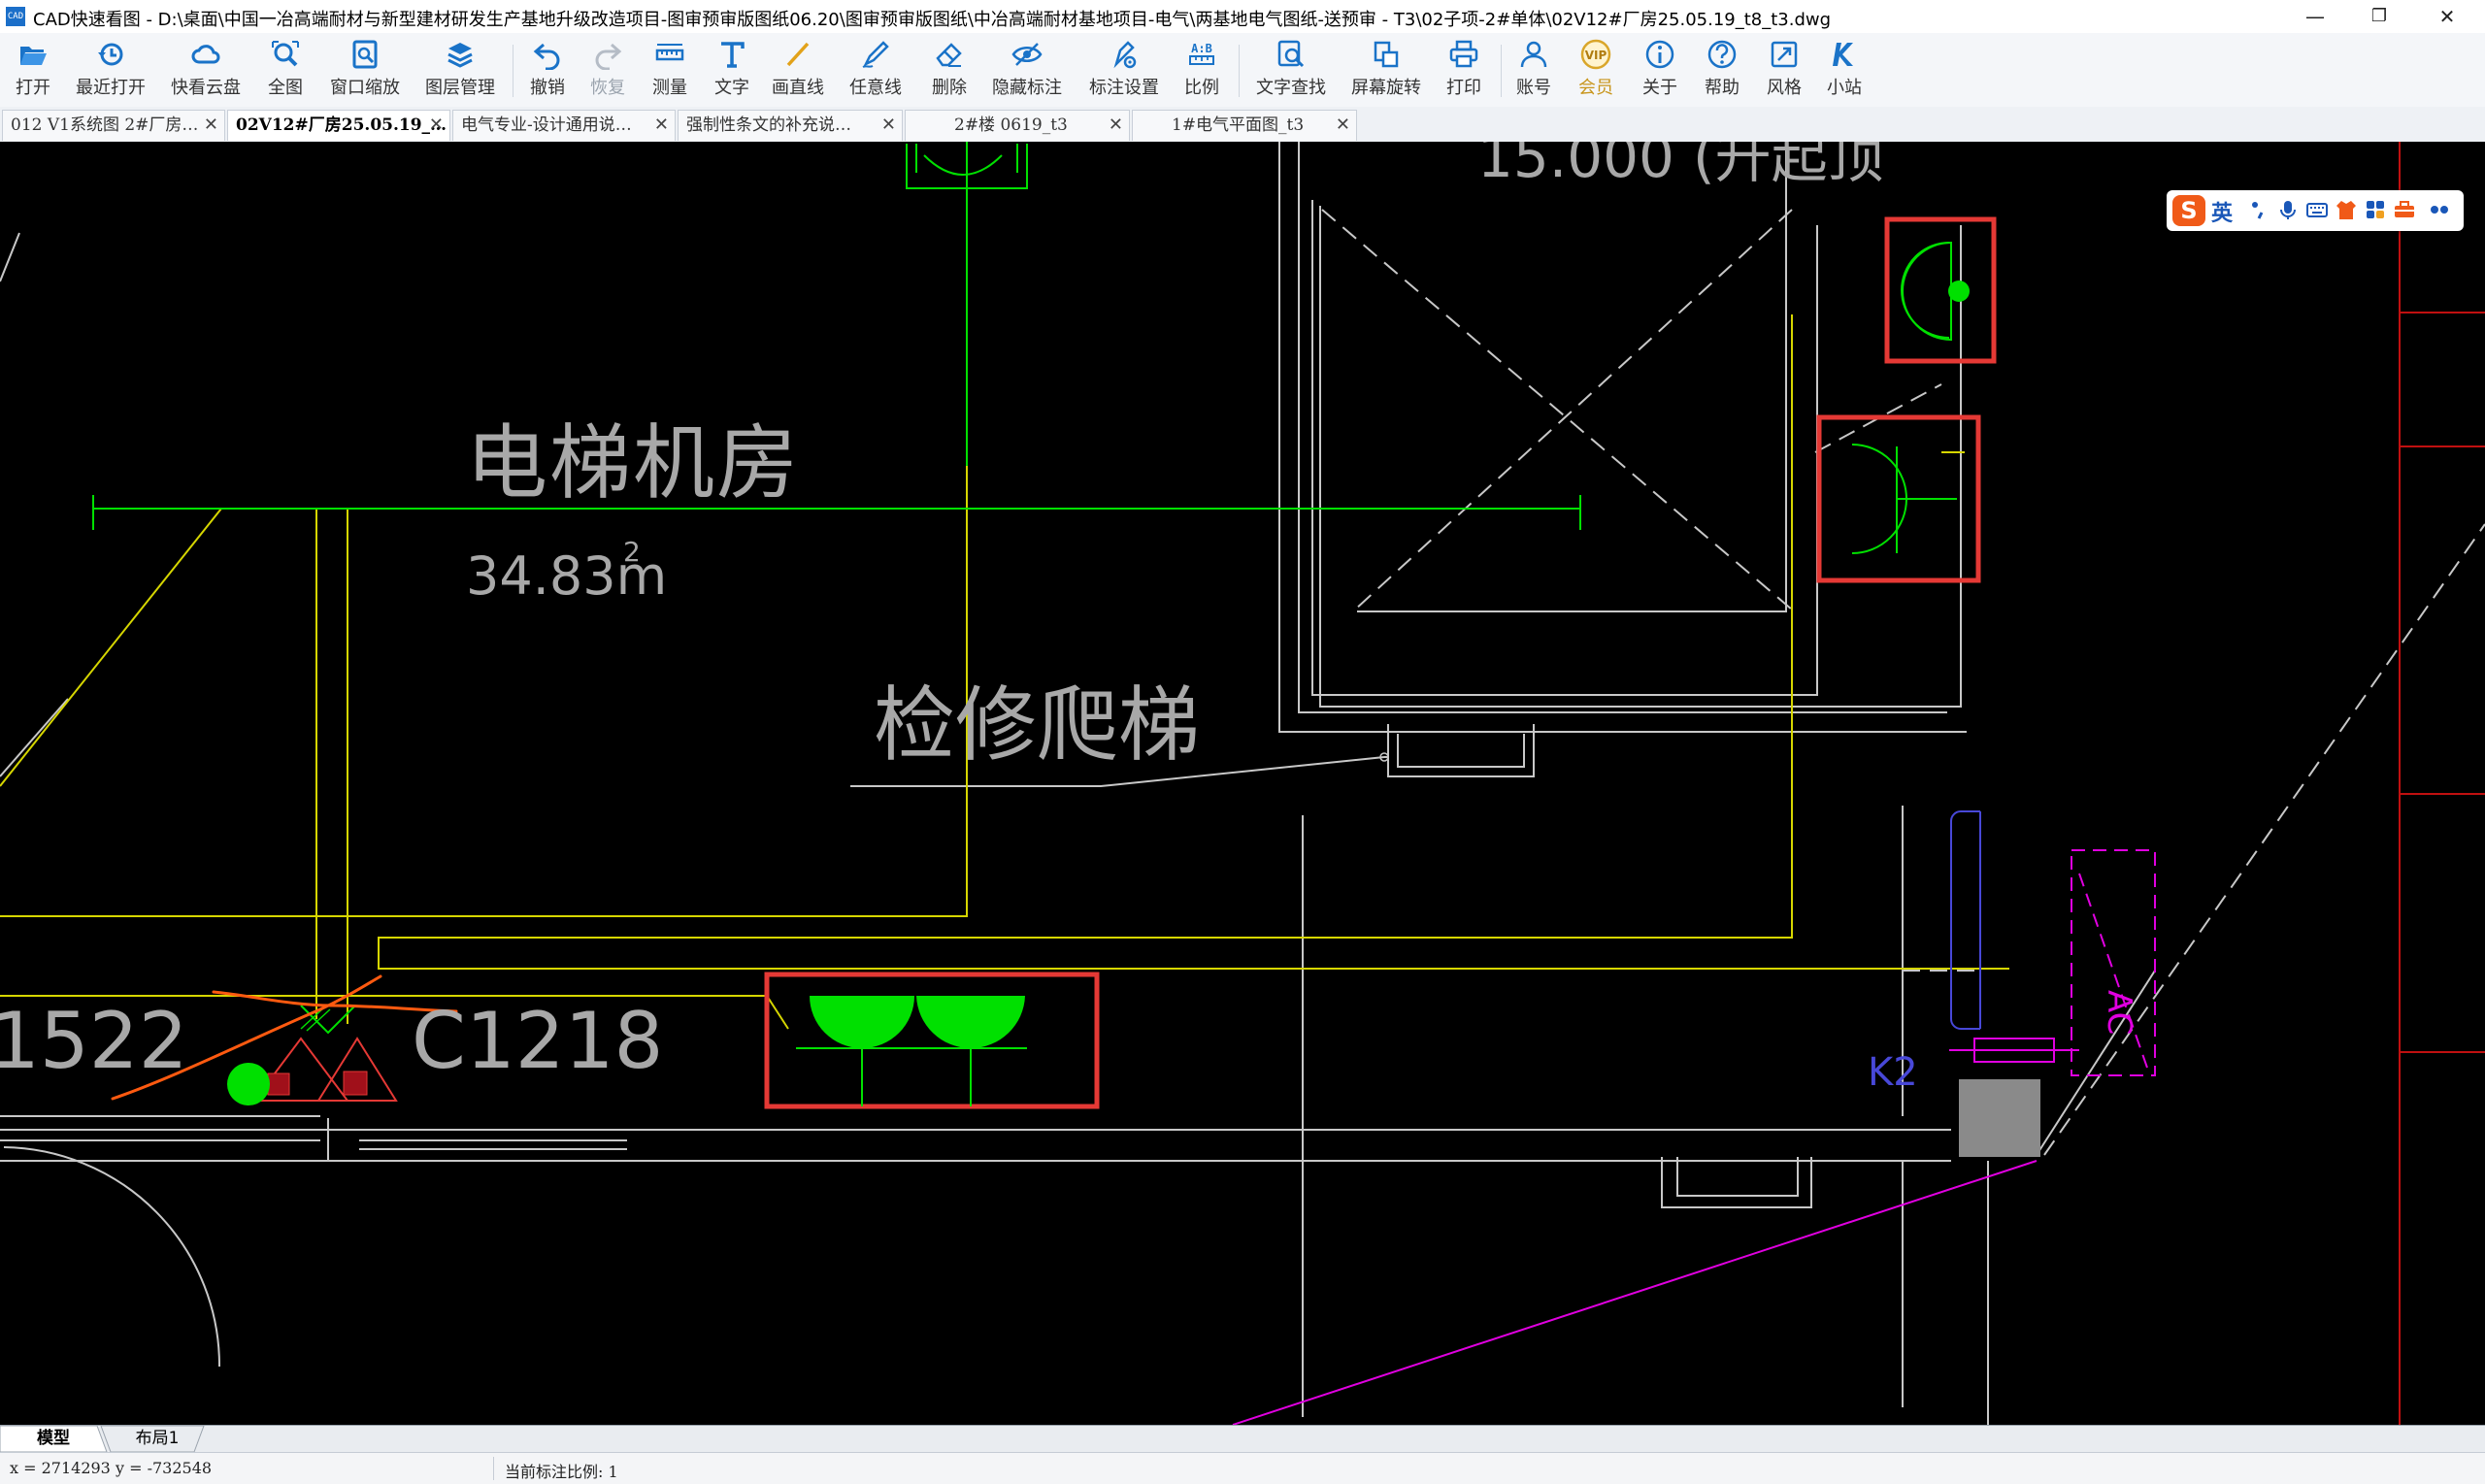 This screenshot has height=1484, width=2485. Describe the element at coordinates (94, 1041) in the screenshot. I see `left-fragment-text: 1522` at that location.